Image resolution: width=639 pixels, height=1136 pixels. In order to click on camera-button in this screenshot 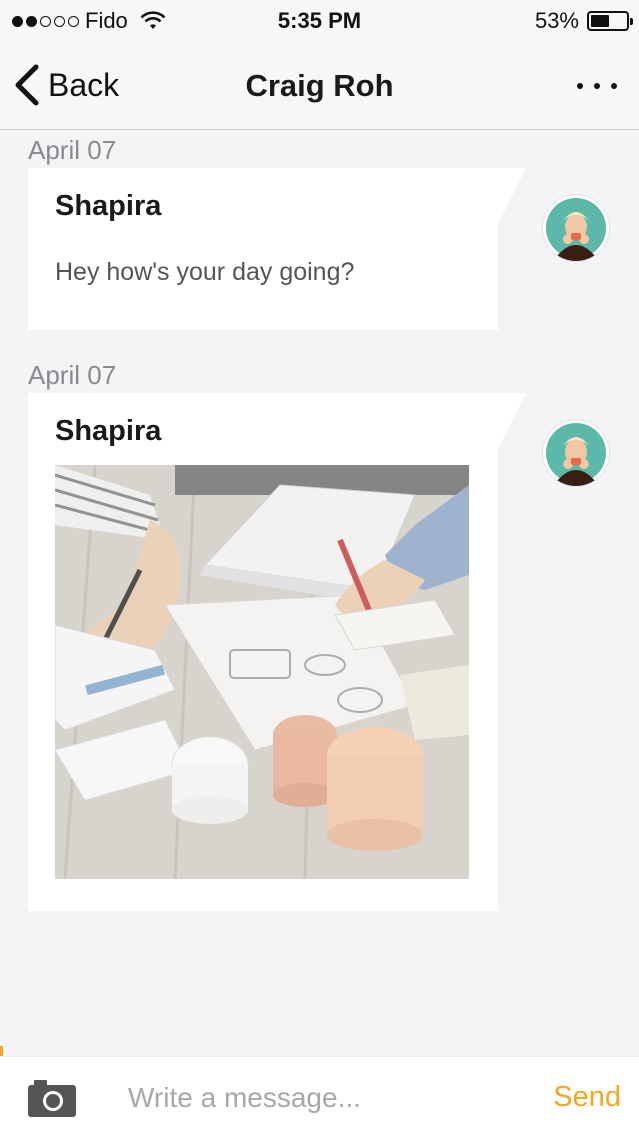, I will do `click(52, 1098)`.